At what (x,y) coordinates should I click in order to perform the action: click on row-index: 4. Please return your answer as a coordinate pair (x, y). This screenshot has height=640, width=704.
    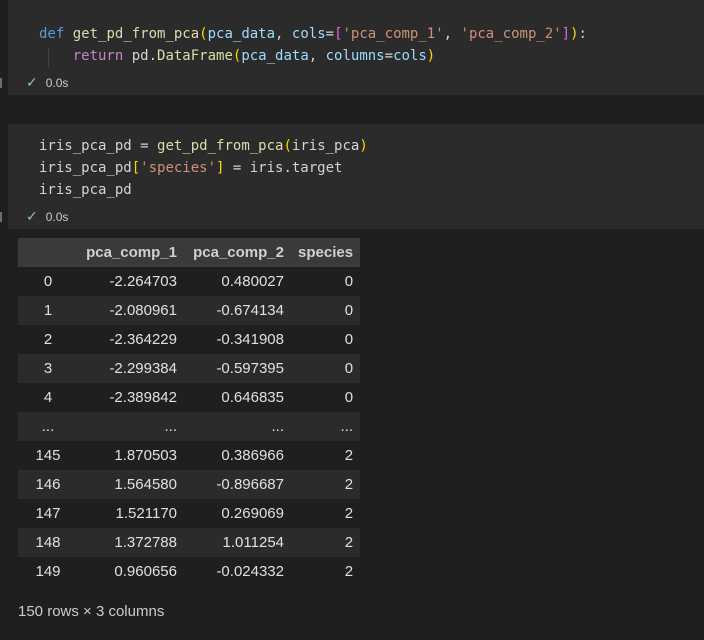
    Looking at the image, I should click on (48, 397).